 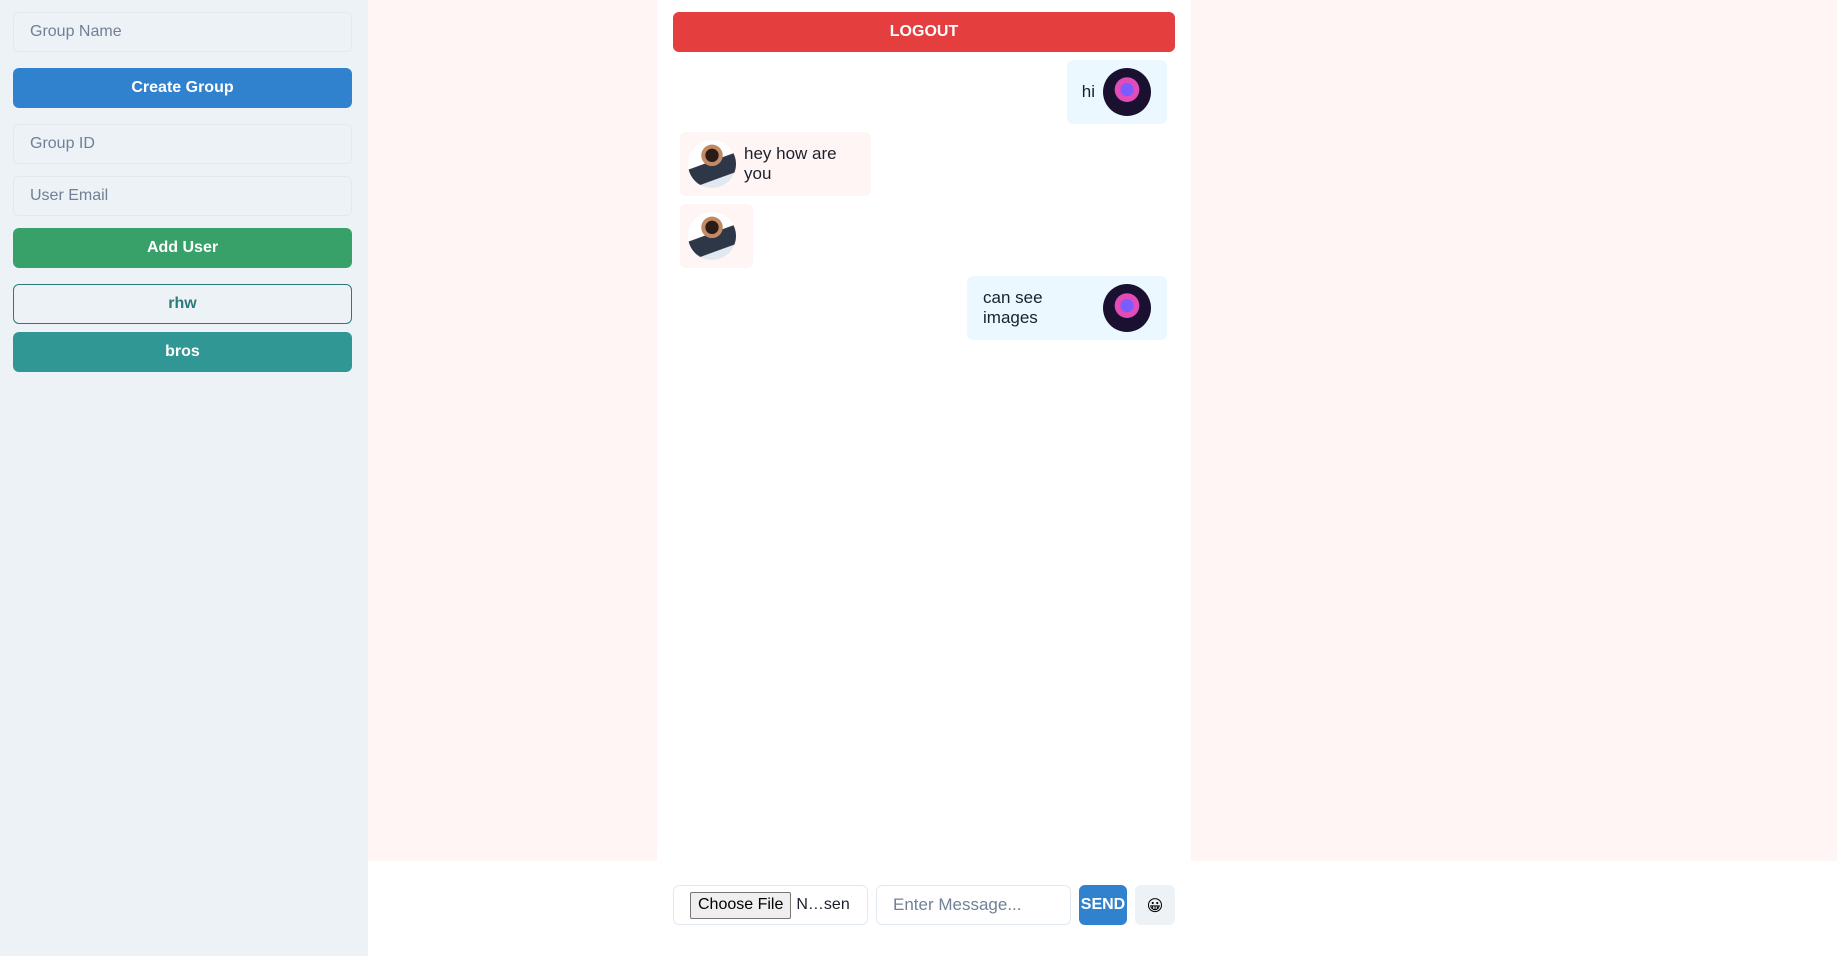 What do you see at coordinates (182, 304) in the screenshot?
I see `group-item-rhw: rhw` at bounding box center [182, 304].